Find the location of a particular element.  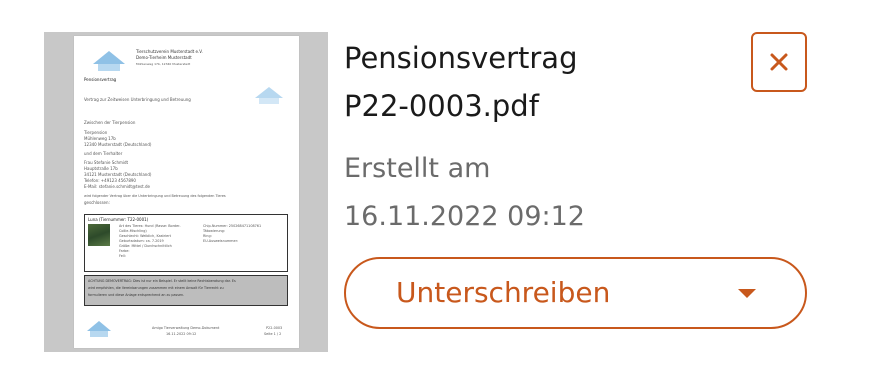

preview-and-owner: und dem Tierhalter is located at coordinates (103, 153).